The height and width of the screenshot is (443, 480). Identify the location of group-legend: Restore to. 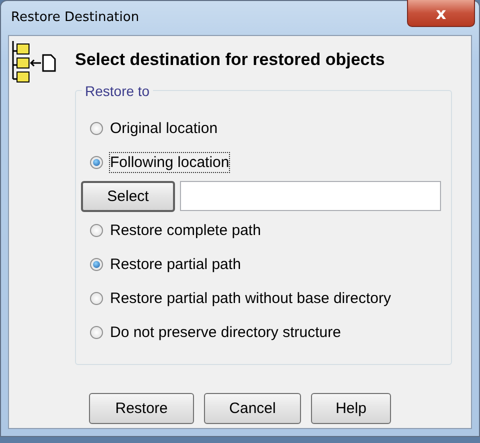
(117, 91).